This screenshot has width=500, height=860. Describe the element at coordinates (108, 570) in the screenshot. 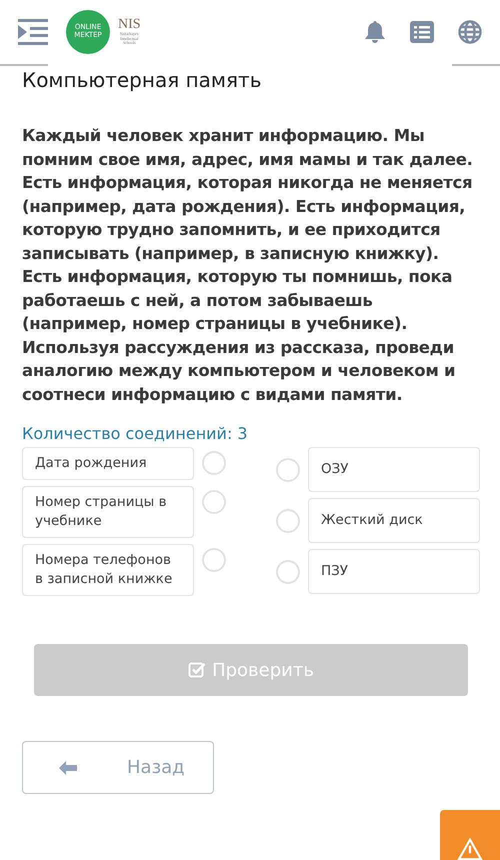

I see `answer-option: Номера телефонов в записной книжке` at that location.